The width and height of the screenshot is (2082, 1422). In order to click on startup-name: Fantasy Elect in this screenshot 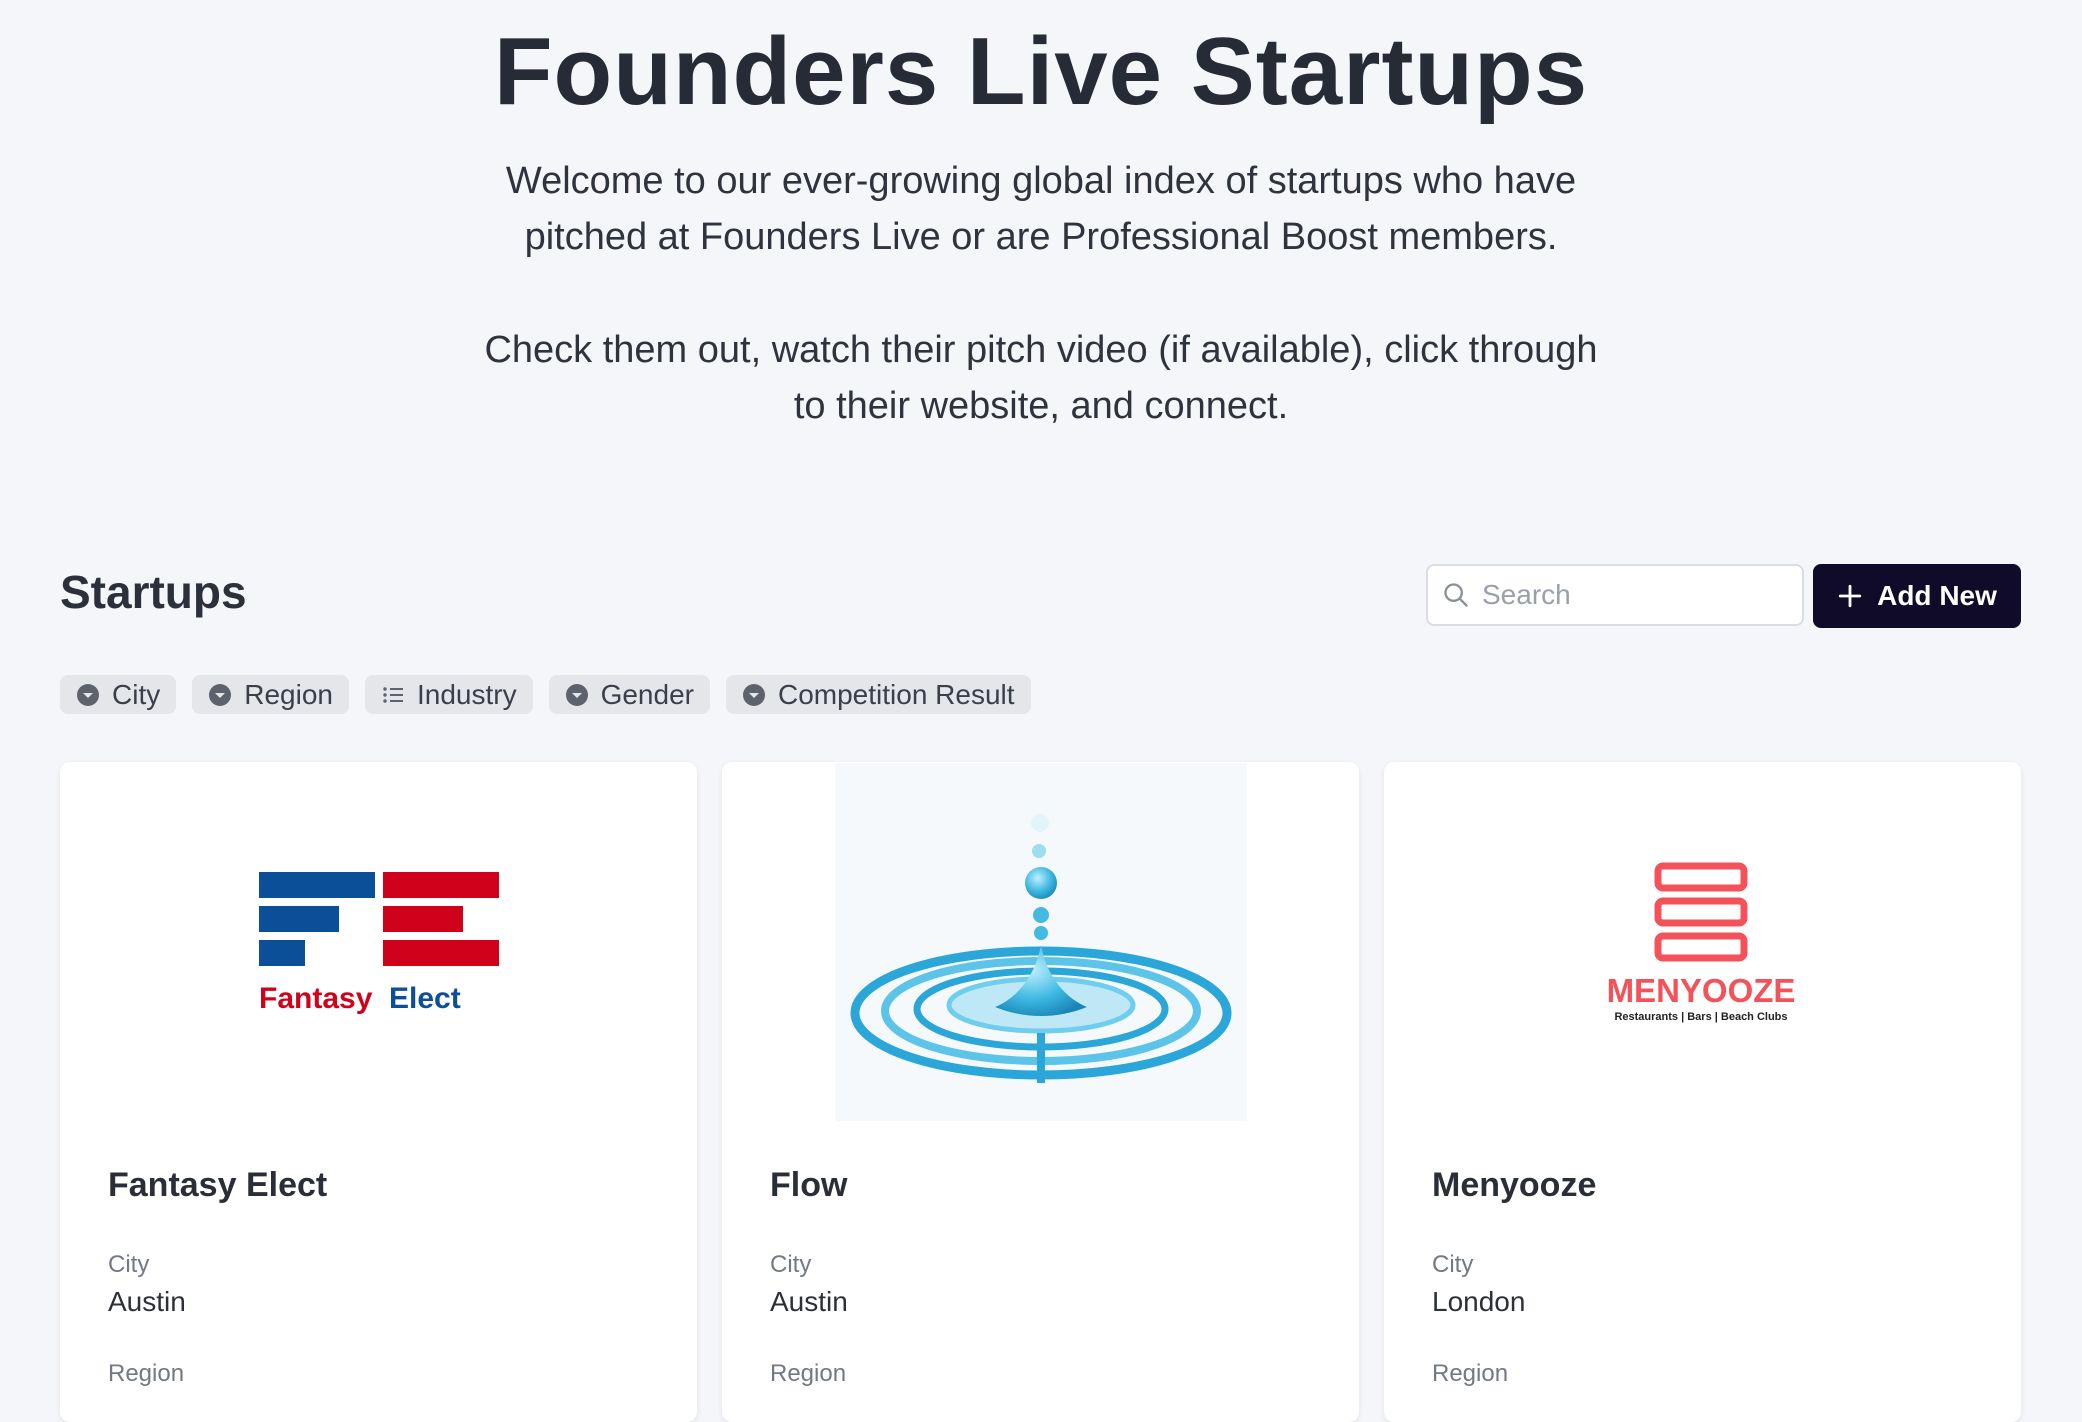, I will do `click(217, 1185)`.